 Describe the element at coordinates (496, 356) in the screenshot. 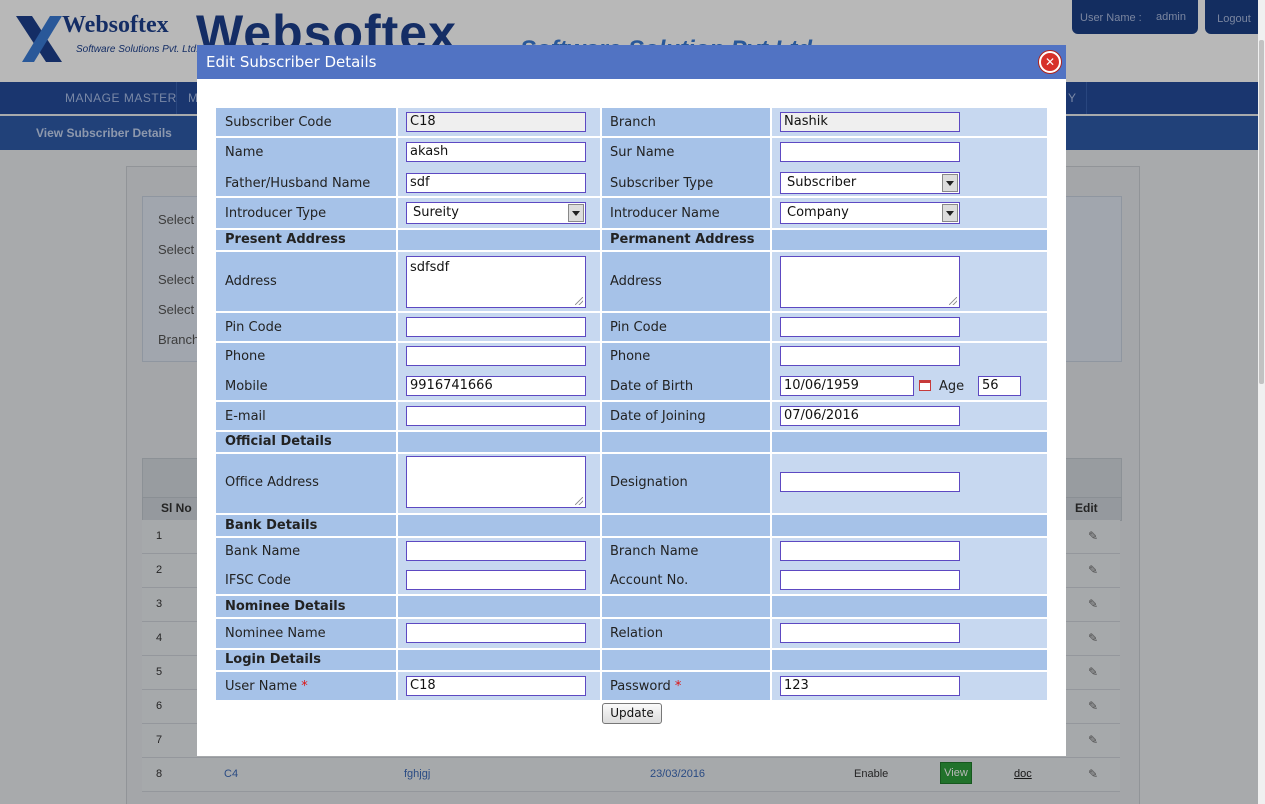

I see `phone-input` at that location.